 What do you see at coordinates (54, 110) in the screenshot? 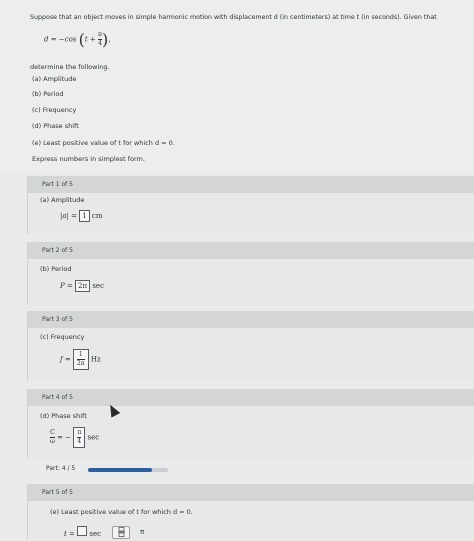
I see `item-c: (c) Frequency` at bounding box center [54, 110].